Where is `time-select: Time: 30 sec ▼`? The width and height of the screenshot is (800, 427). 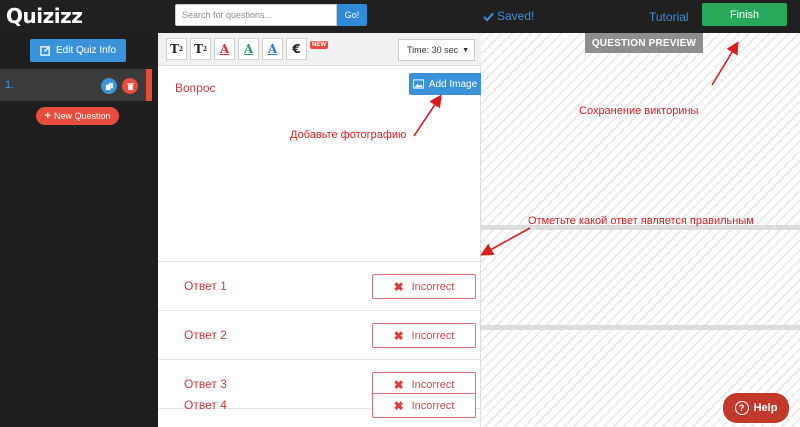 time-select: Time: 30 sec ▼ is located at coordinates (436, 50).